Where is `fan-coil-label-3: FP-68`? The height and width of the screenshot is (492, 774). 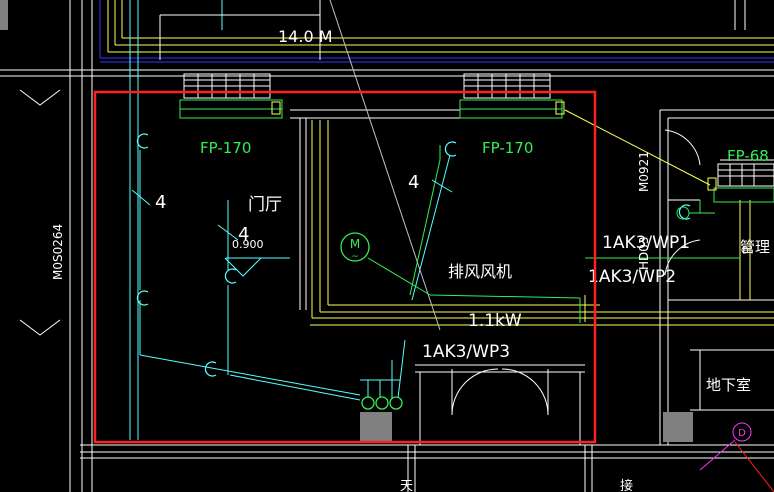
fan-coil-label-3: FP-68 is located at coordinates (748, 156).